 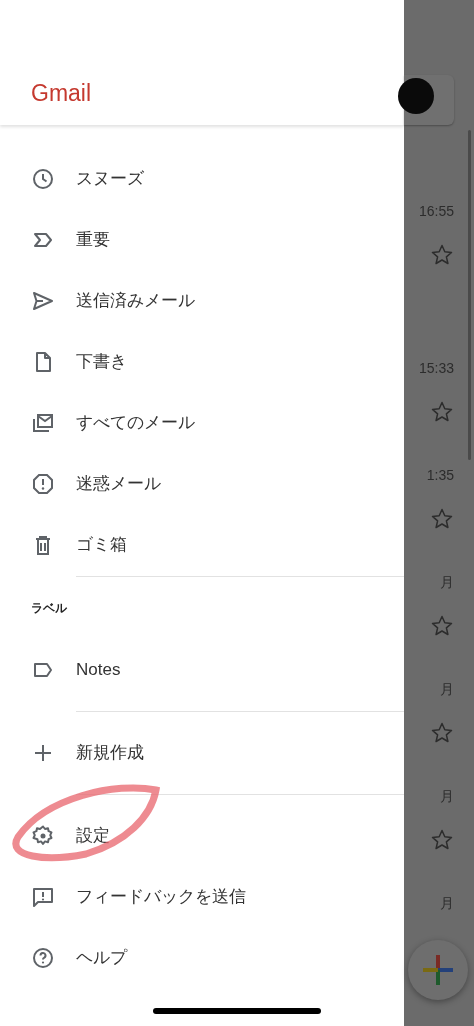 I want to click on app-title: Gmail, so click(x=61, y=93).